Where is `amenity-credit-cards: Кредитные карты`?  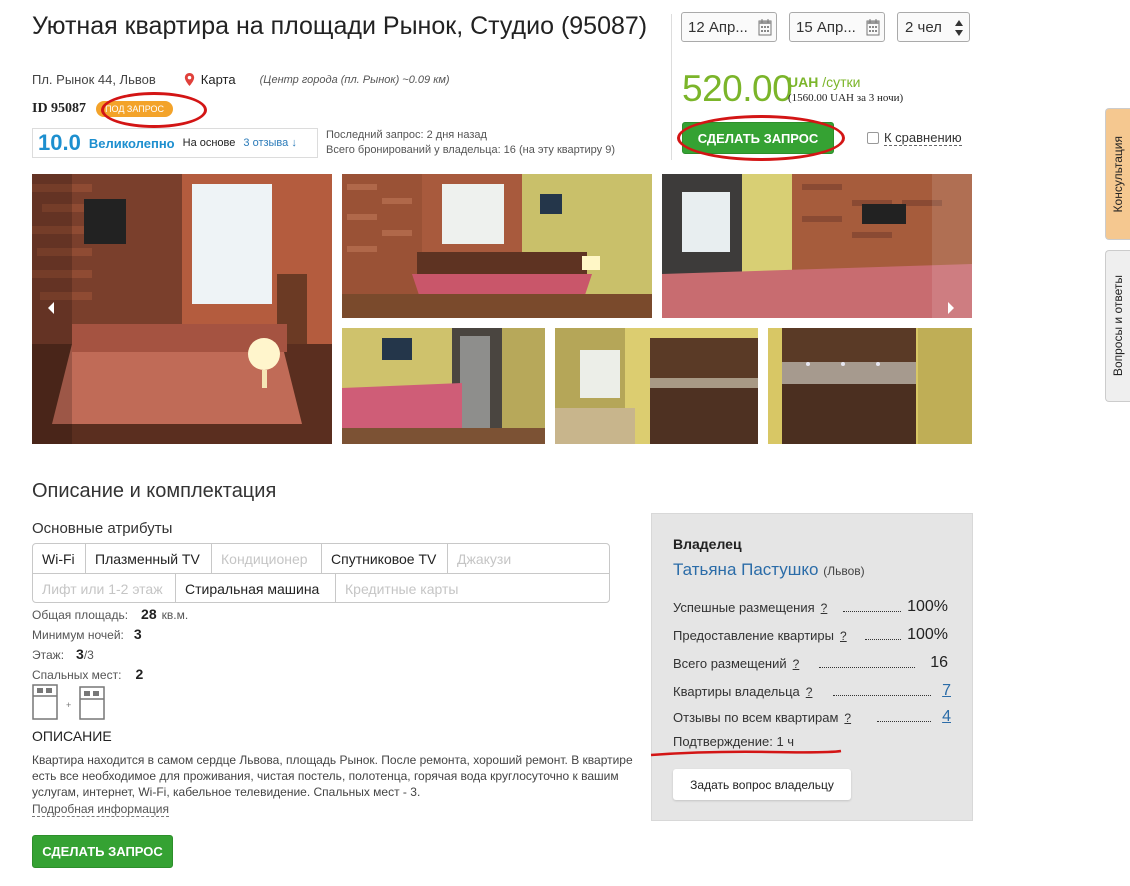
amenity-credit-cards: Кредитные карты is located at coordinates (402, 588).